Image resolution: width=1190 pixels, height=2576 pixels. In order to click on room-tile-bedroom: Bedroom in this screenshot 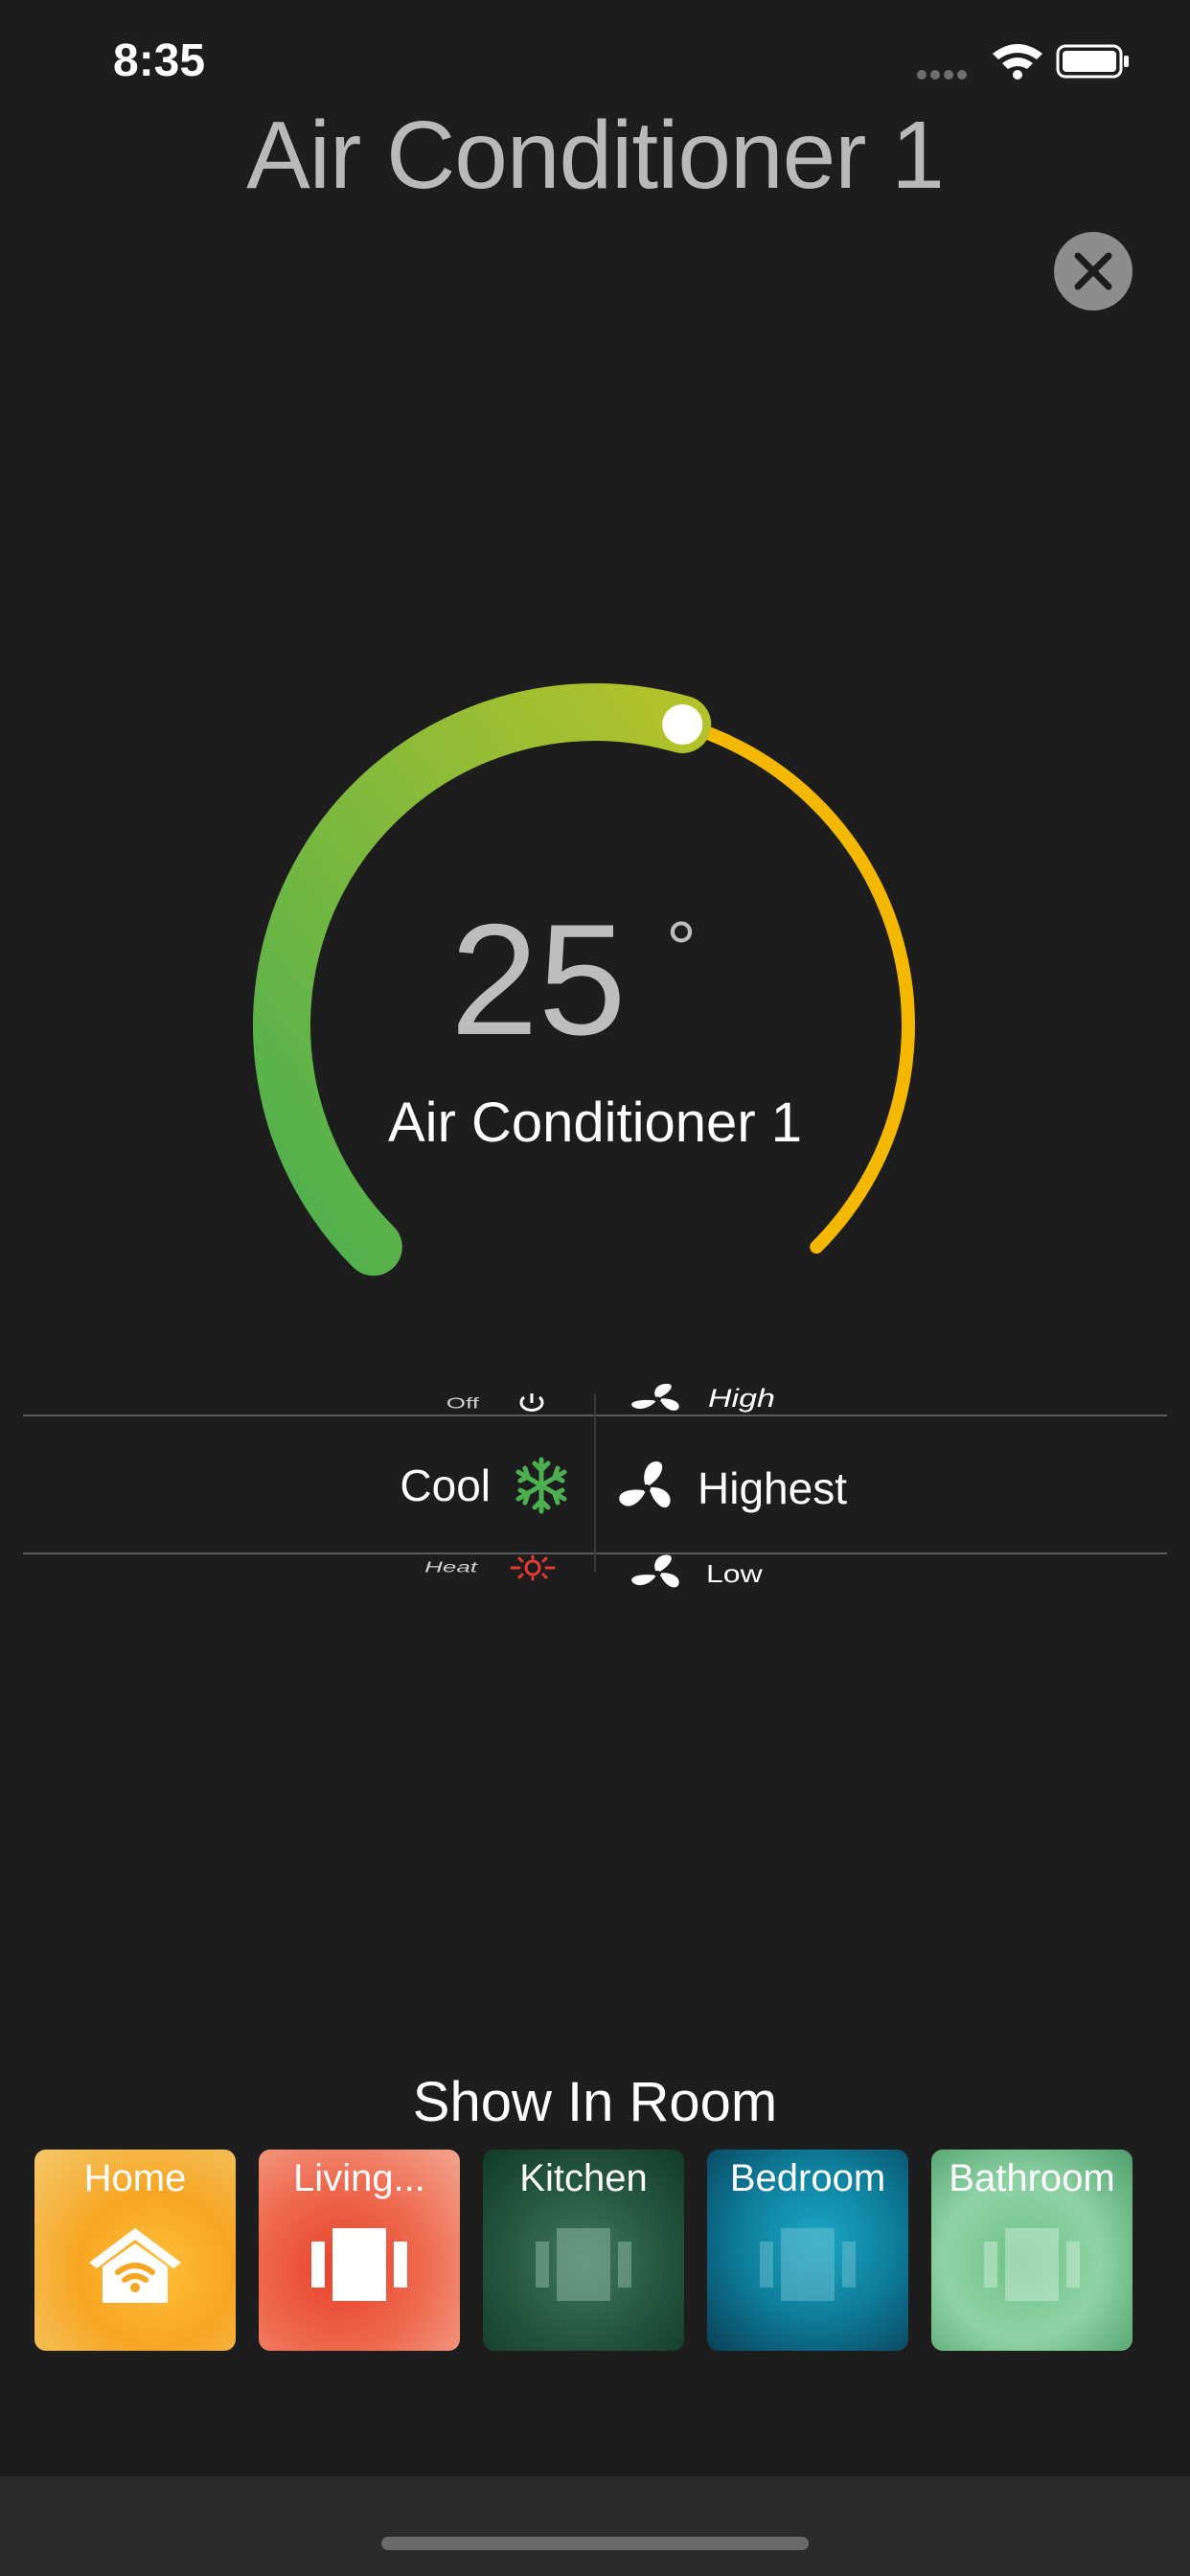, I will do `click(808, 2250)`.